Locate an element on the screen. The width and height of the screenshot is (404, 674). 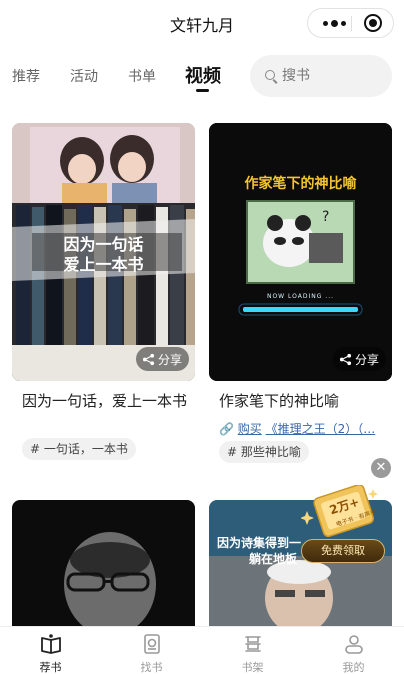
title-bar: 文轩九月 is located at coordinates (202, 23).